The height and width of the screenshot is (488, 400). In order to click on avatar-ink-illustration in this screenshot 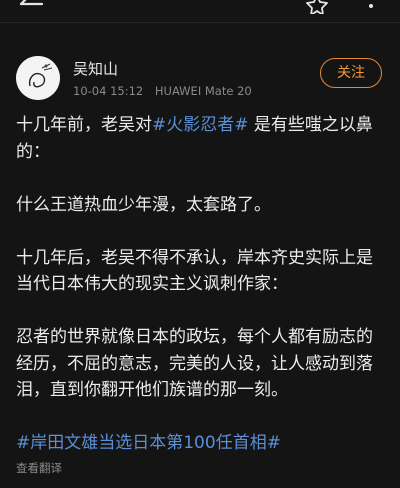, I will do `click(38, 78)`.